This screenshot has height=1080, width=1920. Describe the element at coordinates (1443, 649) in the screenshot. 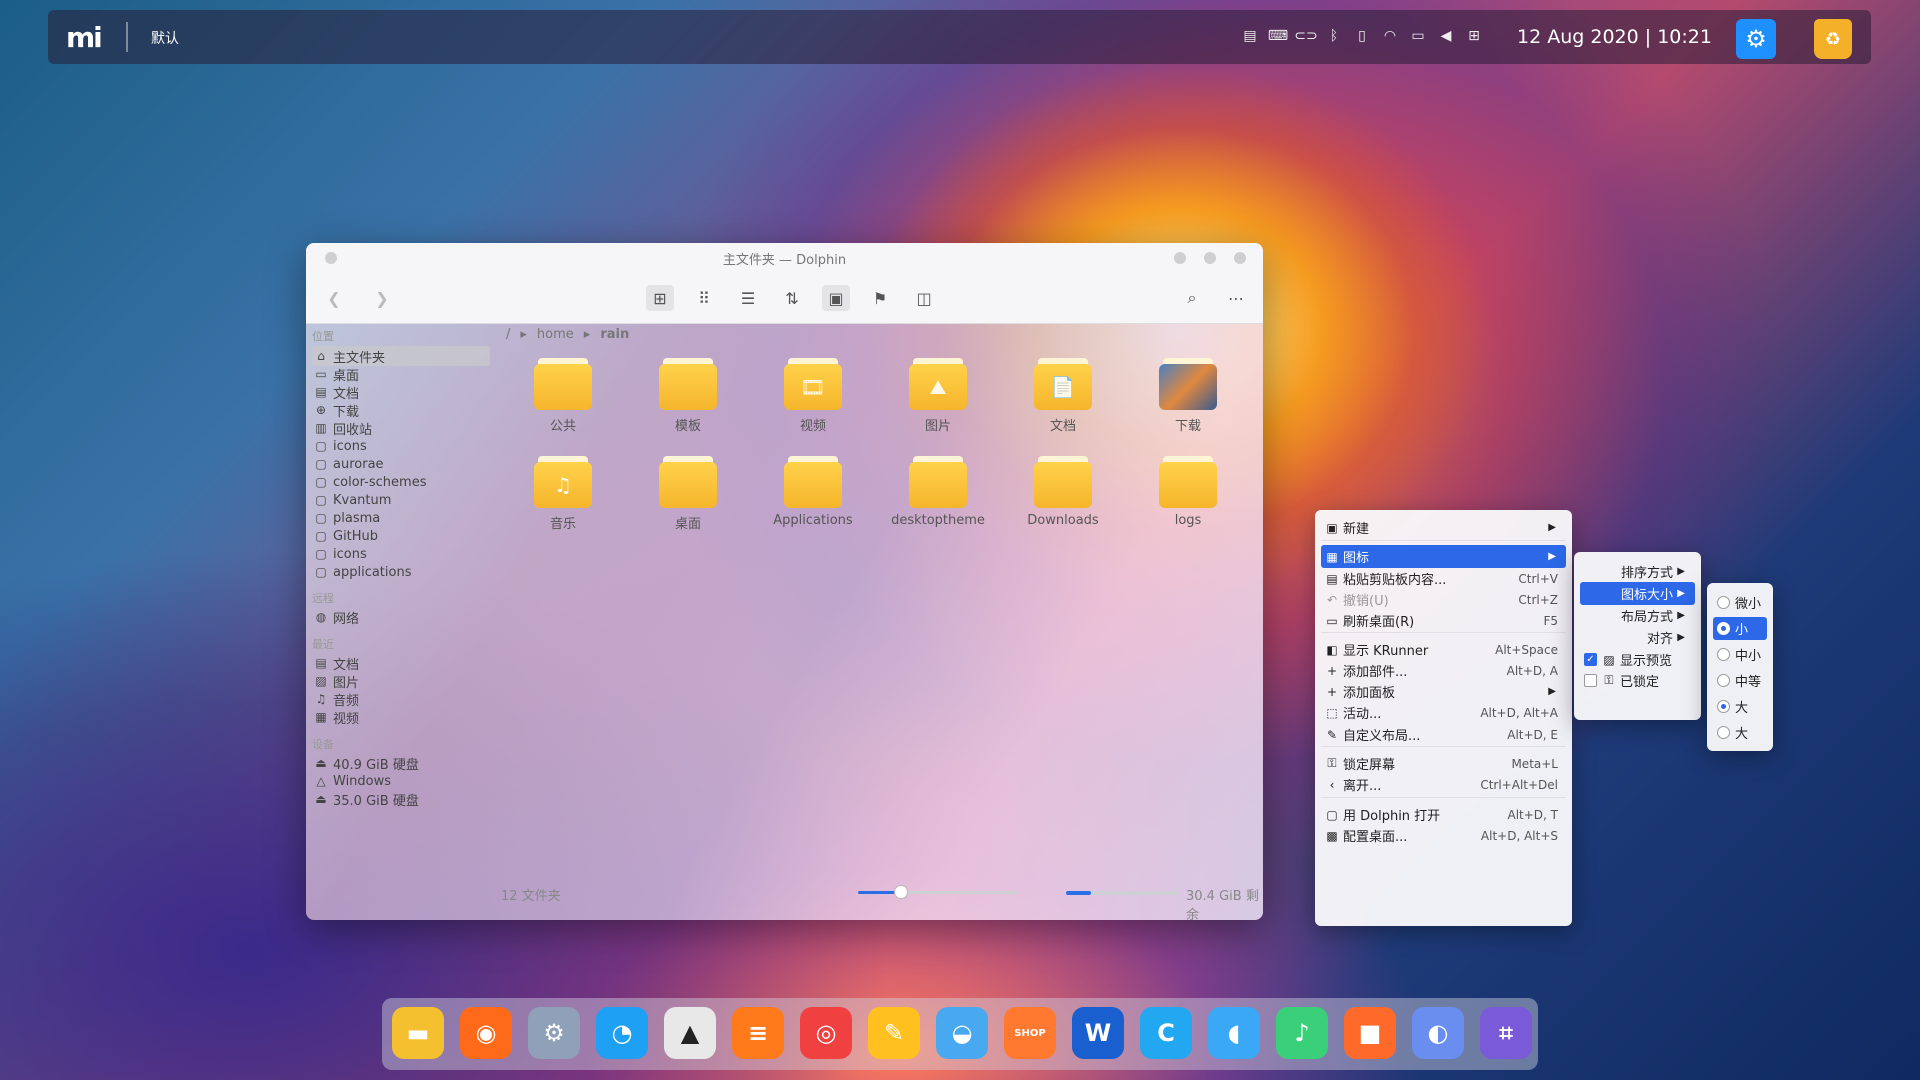

I see `context-menu-item: ◧ 显示 KRunner Alt+Space` at that location.